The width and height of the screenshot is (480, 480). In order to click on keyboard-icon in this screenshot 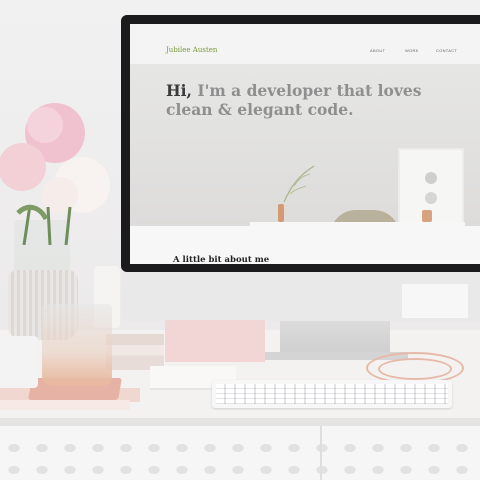, I will do `click(332, 394)`.